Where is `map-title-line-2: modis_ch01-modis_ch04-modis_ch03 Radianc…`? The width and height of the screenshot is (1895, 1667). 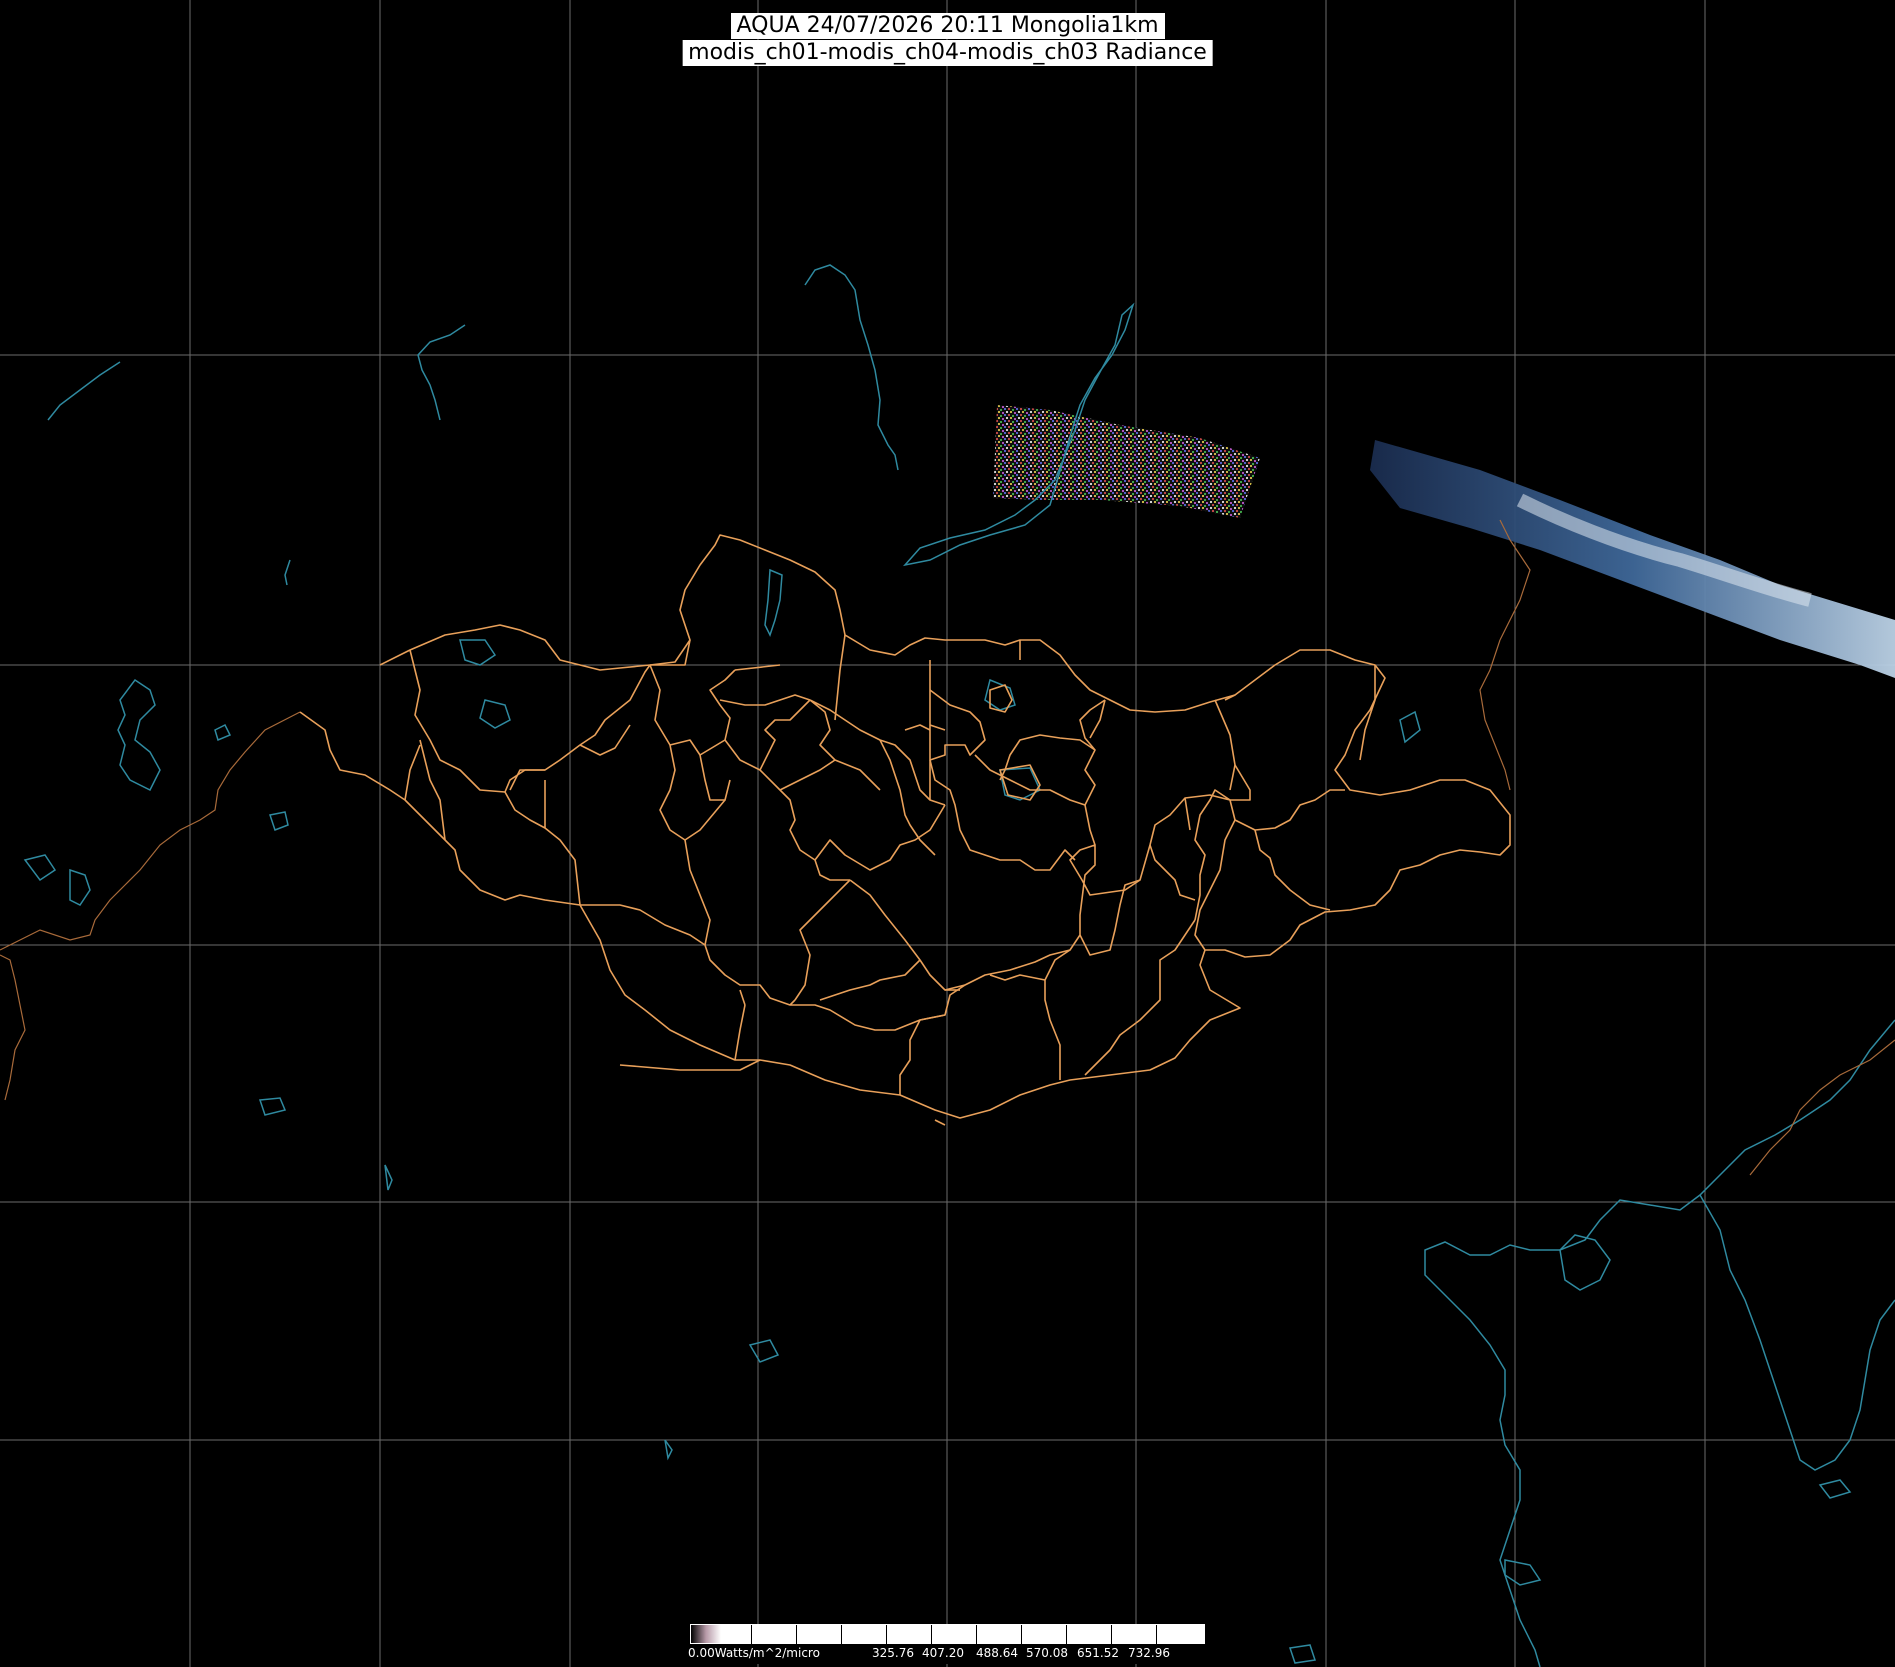
map-title-line-2: modis_ch01-modis_ch04-modis_ch03 Radianc… is located at coordinates (947, 53).